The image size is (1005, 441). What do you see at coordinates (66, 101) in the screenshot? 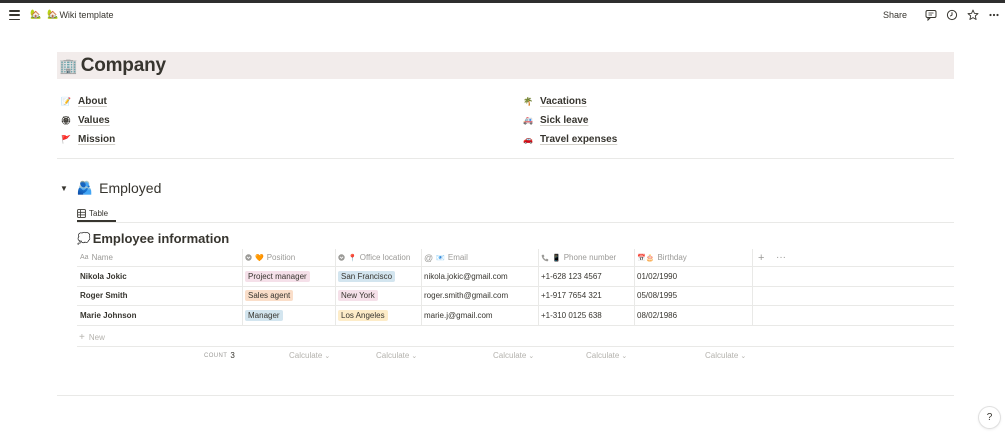
I see `memo-icon: 📝` at bounding box center [66, 101].